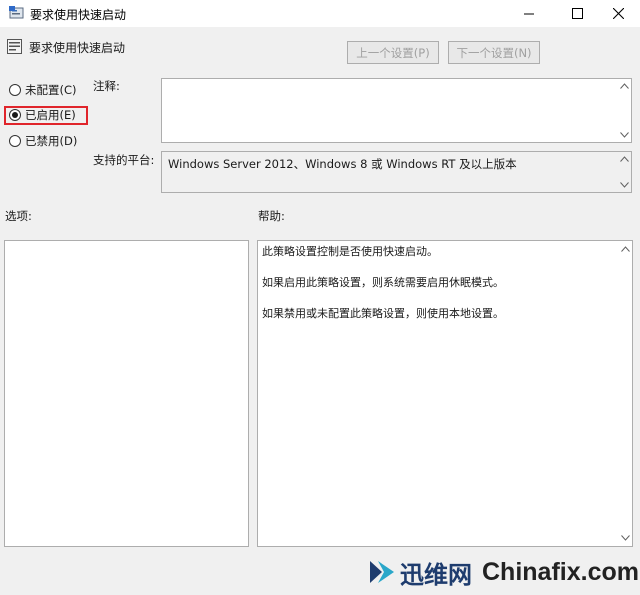 This screenshot has height=595, width=640. Describe the element at coordinates (77, 48) in the screenshot. I see `setting-title: 要求使用快速启动` at that location.